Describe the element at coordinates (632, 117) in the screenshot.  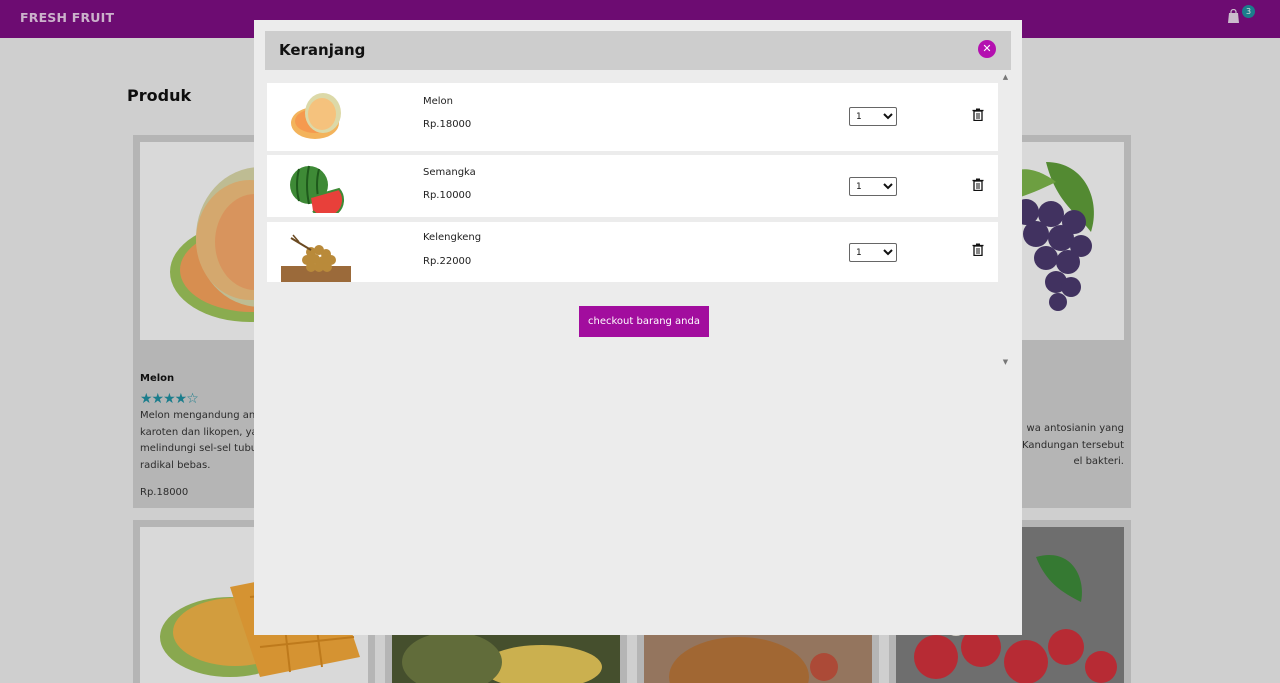
I see `cart-item: Melon Rp.18000 1` at that location.